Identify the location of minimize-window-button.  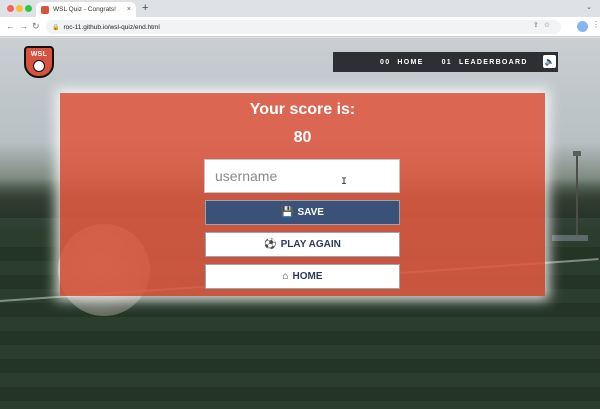
(19, 8).